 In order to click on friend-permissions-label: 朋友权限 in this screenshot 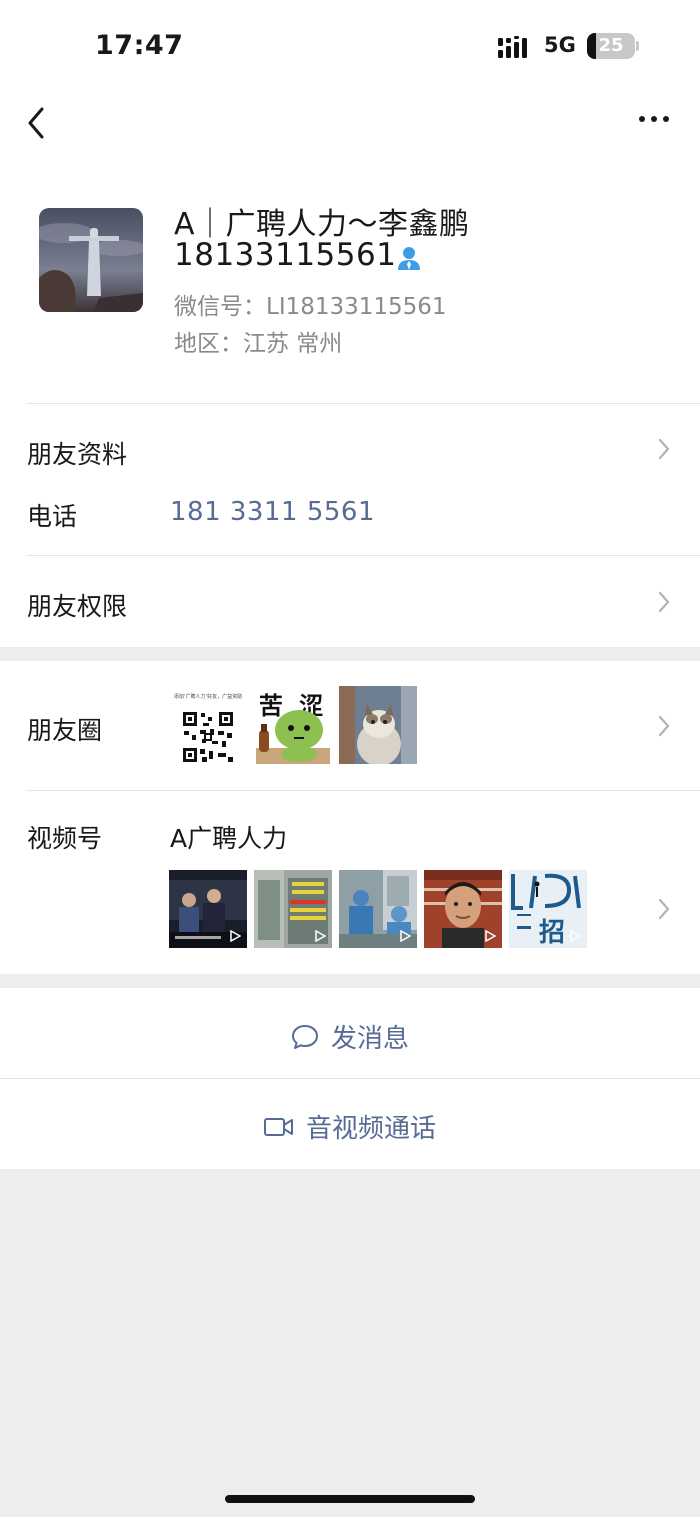, I will do `click(77, 605)`.